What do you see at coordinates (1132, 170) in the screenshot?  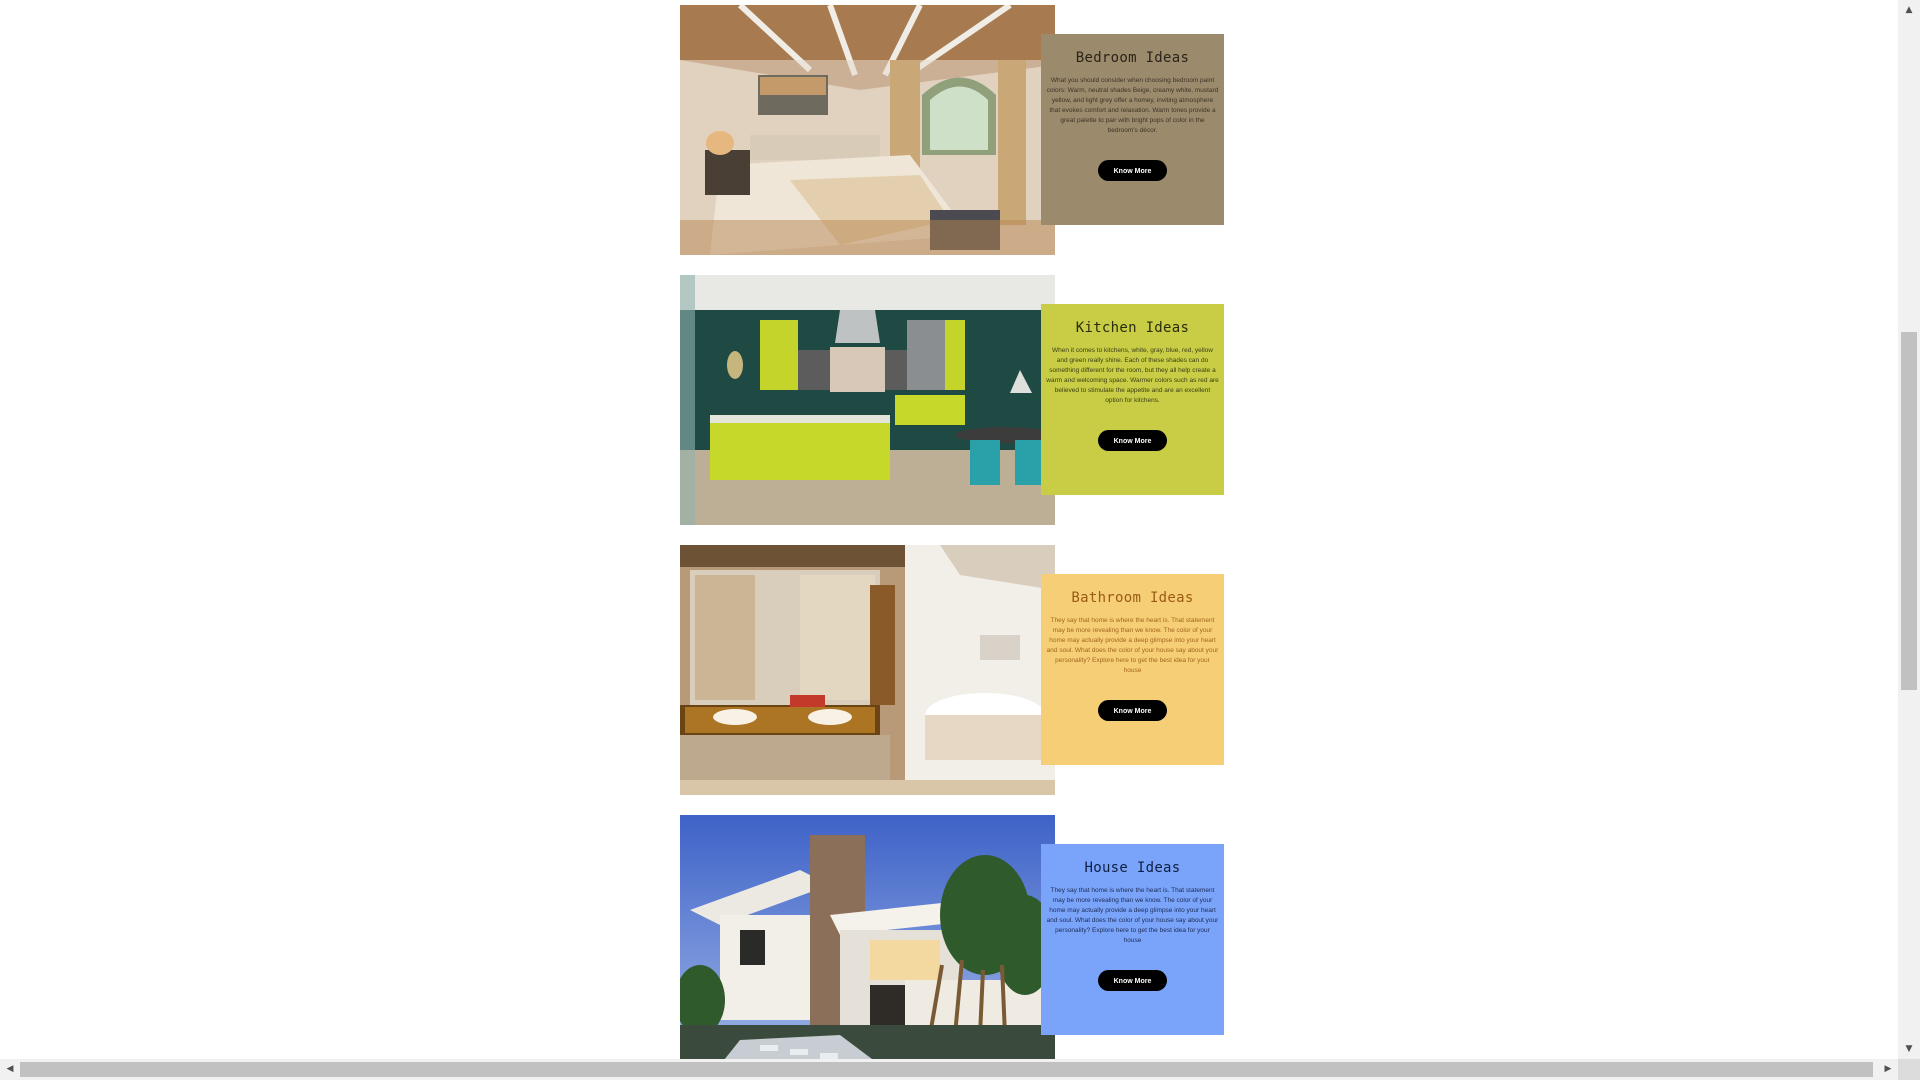 I see `bedroom-know-more-button: Know More` at bounding box center [1132, 170].